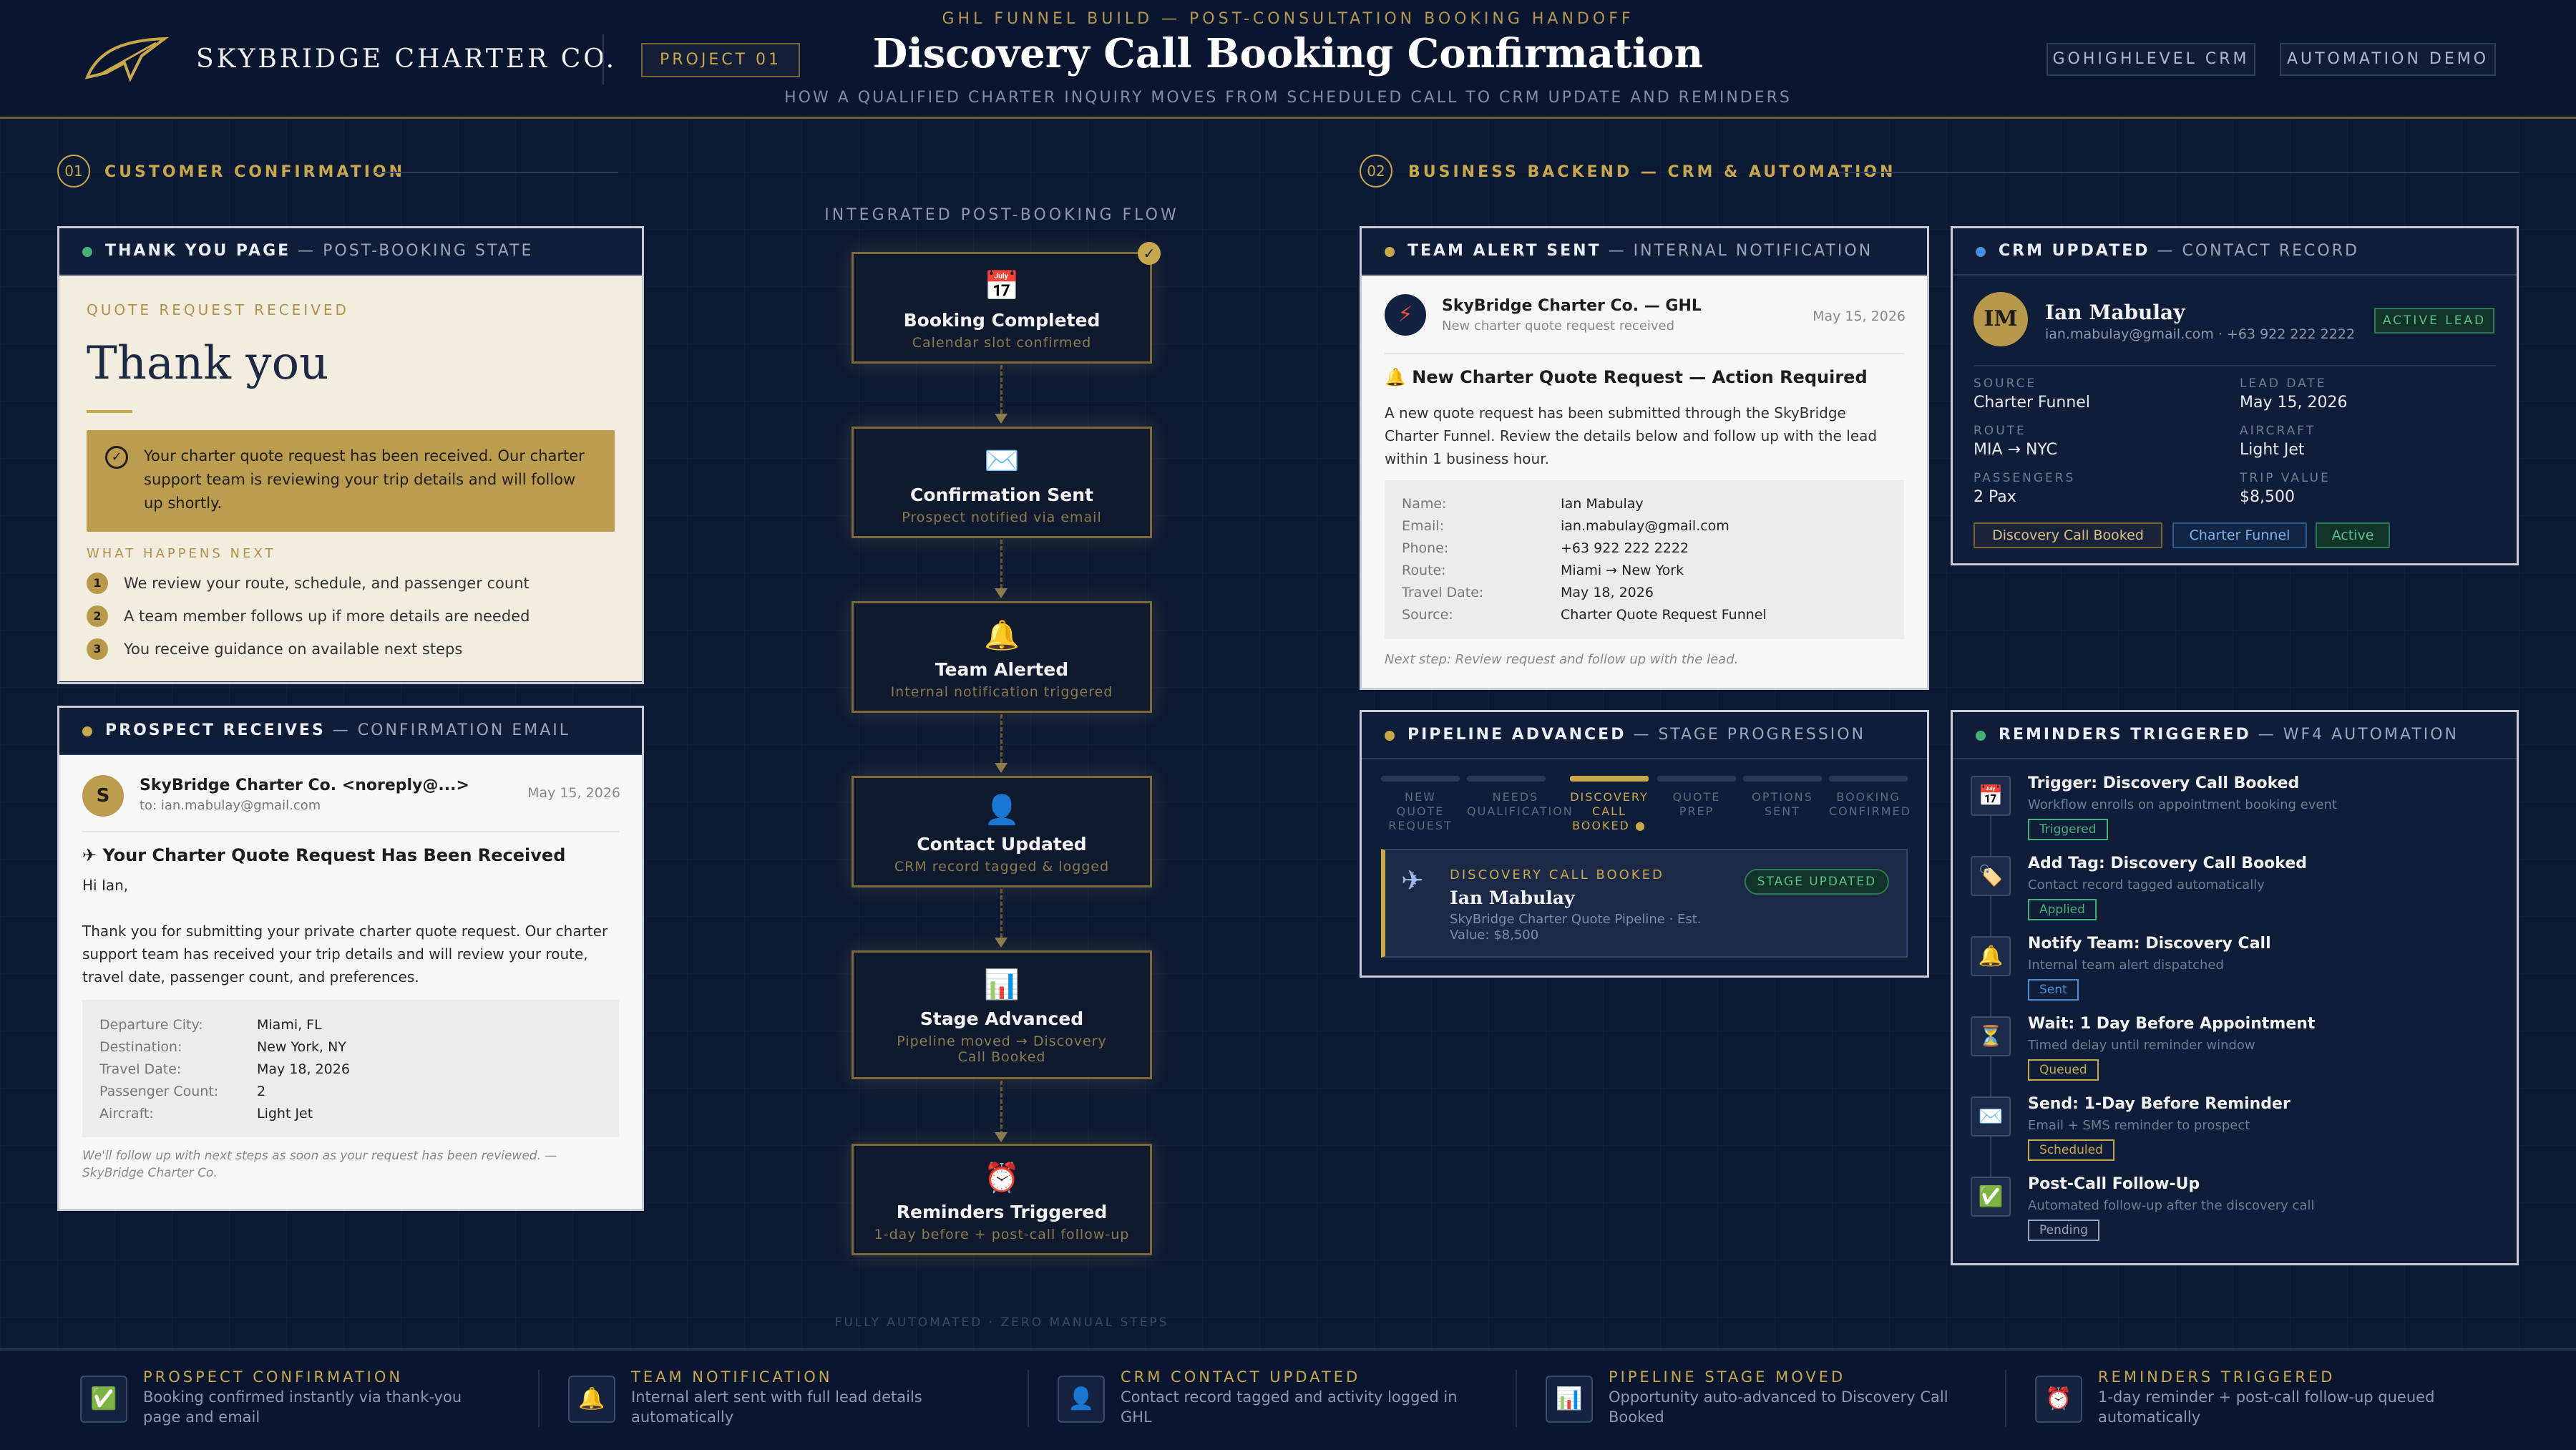 The image size is (2576, 1450). Describe the element at coordinates (2353, 535) in the screenshot. I see `crm-tag-active: Active` at that location.